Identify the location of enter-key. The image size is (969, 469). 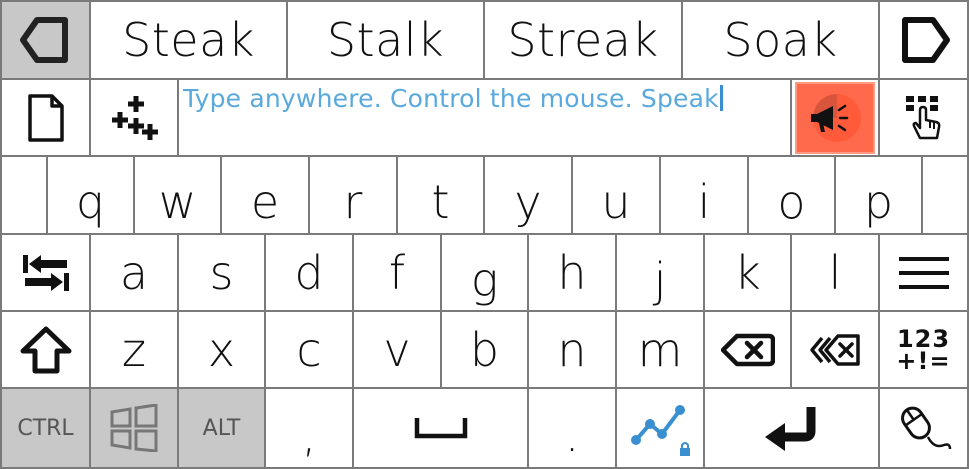
(791, 428).